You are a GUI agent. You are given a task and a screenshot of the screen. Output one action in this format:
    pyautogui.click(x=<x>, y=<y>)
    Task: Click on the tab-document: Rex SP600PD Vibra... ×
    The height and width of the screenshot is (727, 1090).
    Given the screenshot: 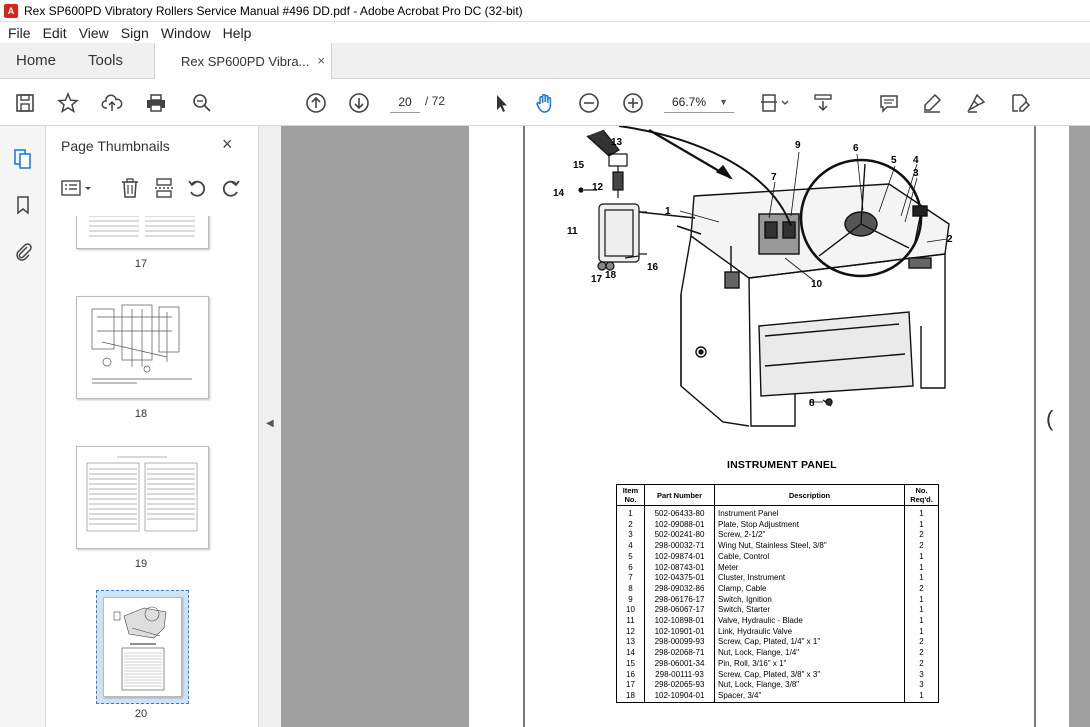 What is the action you would take?
    pyautogui.click(x=243, y=61)
    